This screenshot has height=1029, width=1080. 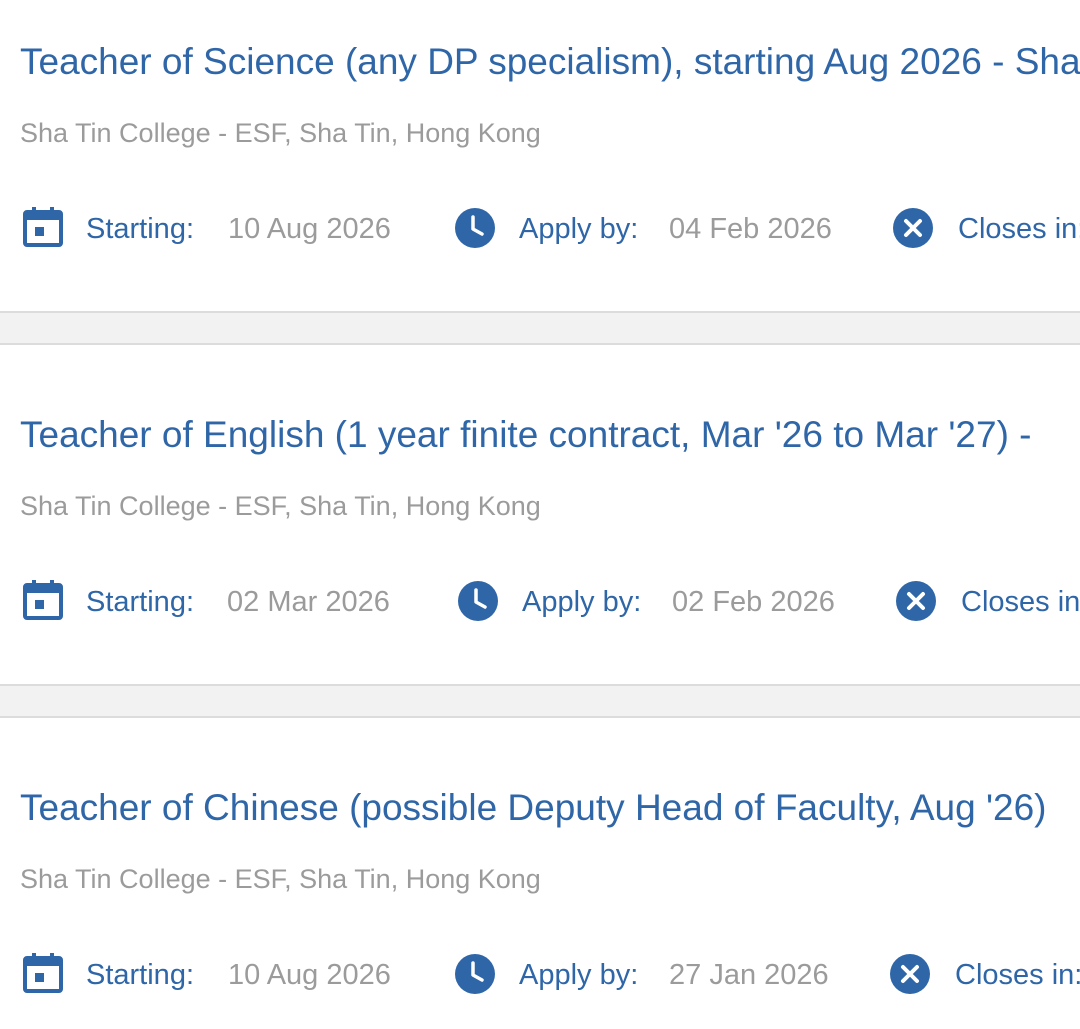 What do you see at coordinates (308, 602) in the screenshot?
I see `starting-date: 02 Mar 2026` at bounding box center [308, 602].